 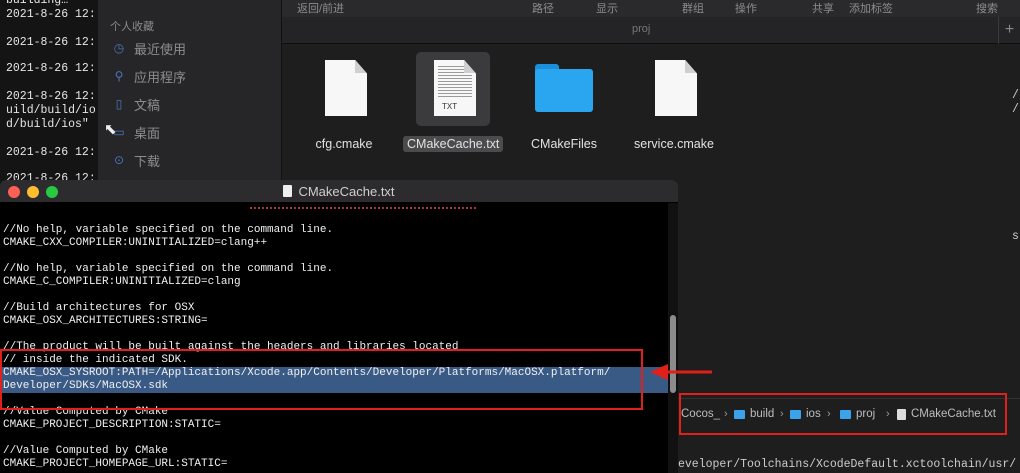 What do you see at coordinates (99, 308) in the screenshot?
I see `code-line: //Build architectures for OSX` at bounding box center [99, 308].